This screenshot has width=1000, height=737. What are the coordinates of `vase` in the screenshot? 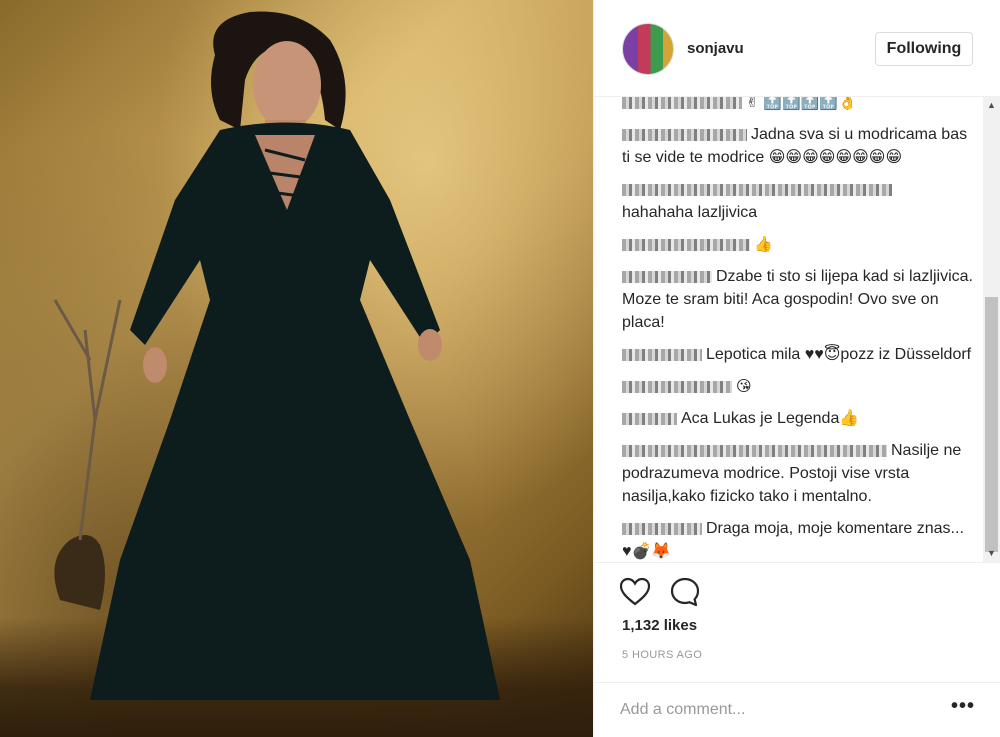 It's located at (79, 572).